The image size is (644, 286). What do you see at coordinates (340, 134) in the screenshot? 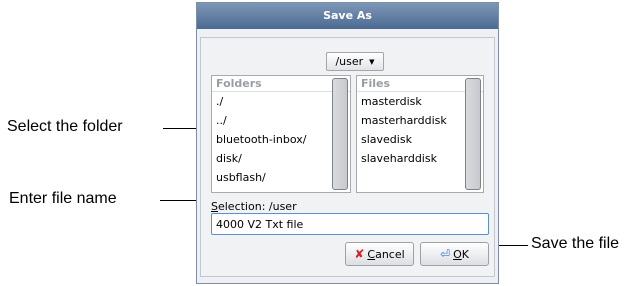
I see `folders-scrollbar` at bounding box center [340, 134].